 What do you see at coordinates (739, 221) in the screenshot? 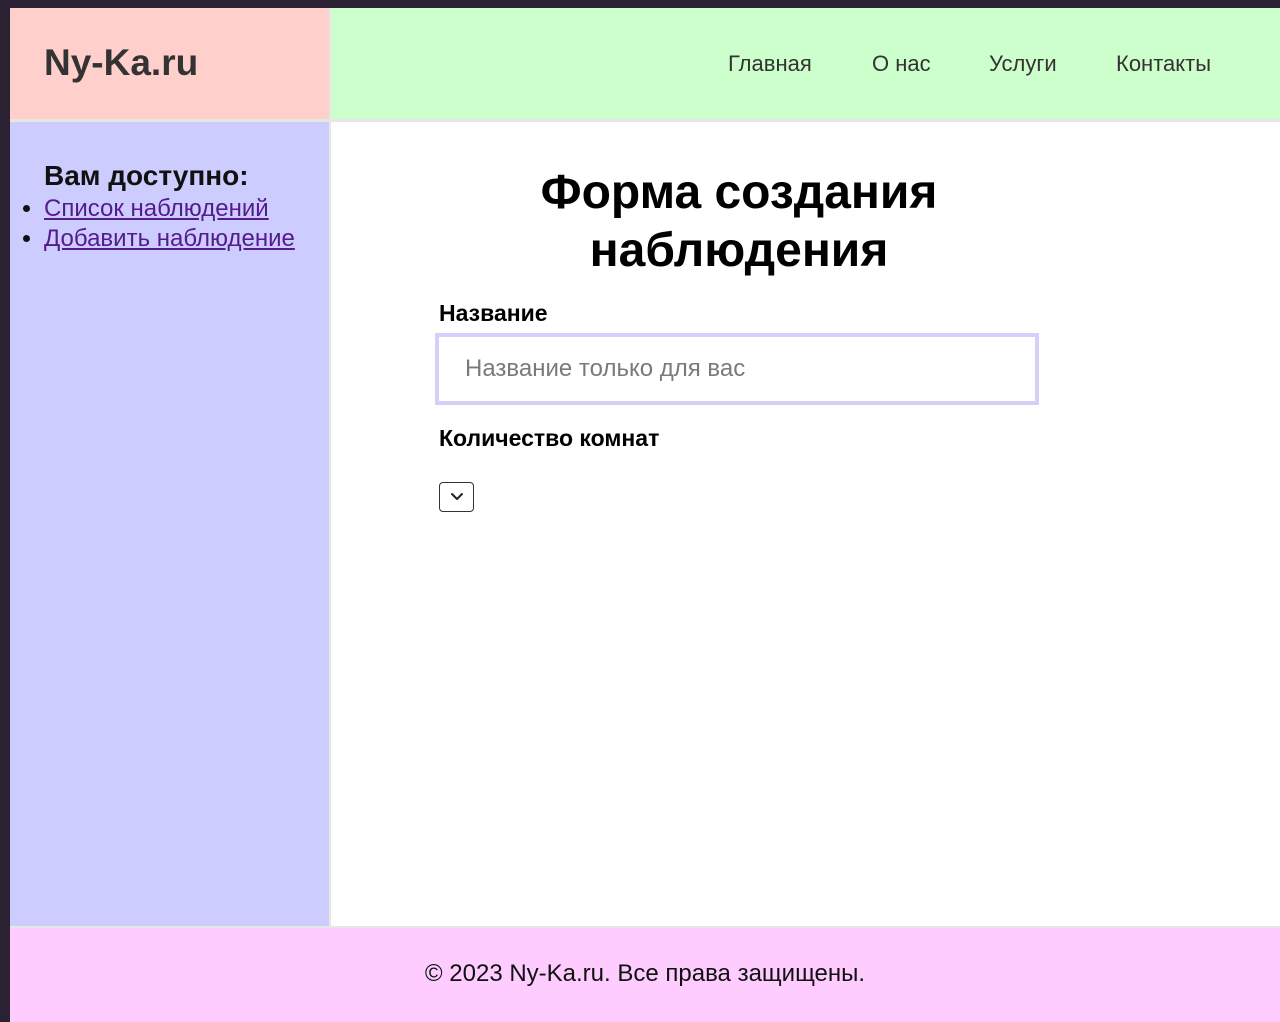
I see `page-title: Форма создания наблюдения` at bounding box center [739, 221].